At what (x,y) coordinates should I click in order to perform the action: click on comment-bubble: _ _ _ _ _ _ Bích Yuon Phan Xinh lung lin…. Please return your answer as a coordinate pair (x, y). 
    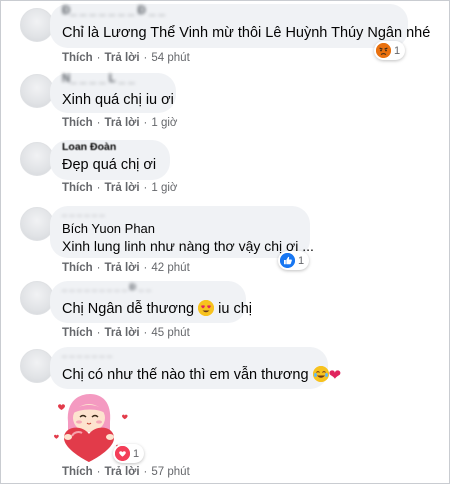
    Looking at the image, I should click on (182, 232).